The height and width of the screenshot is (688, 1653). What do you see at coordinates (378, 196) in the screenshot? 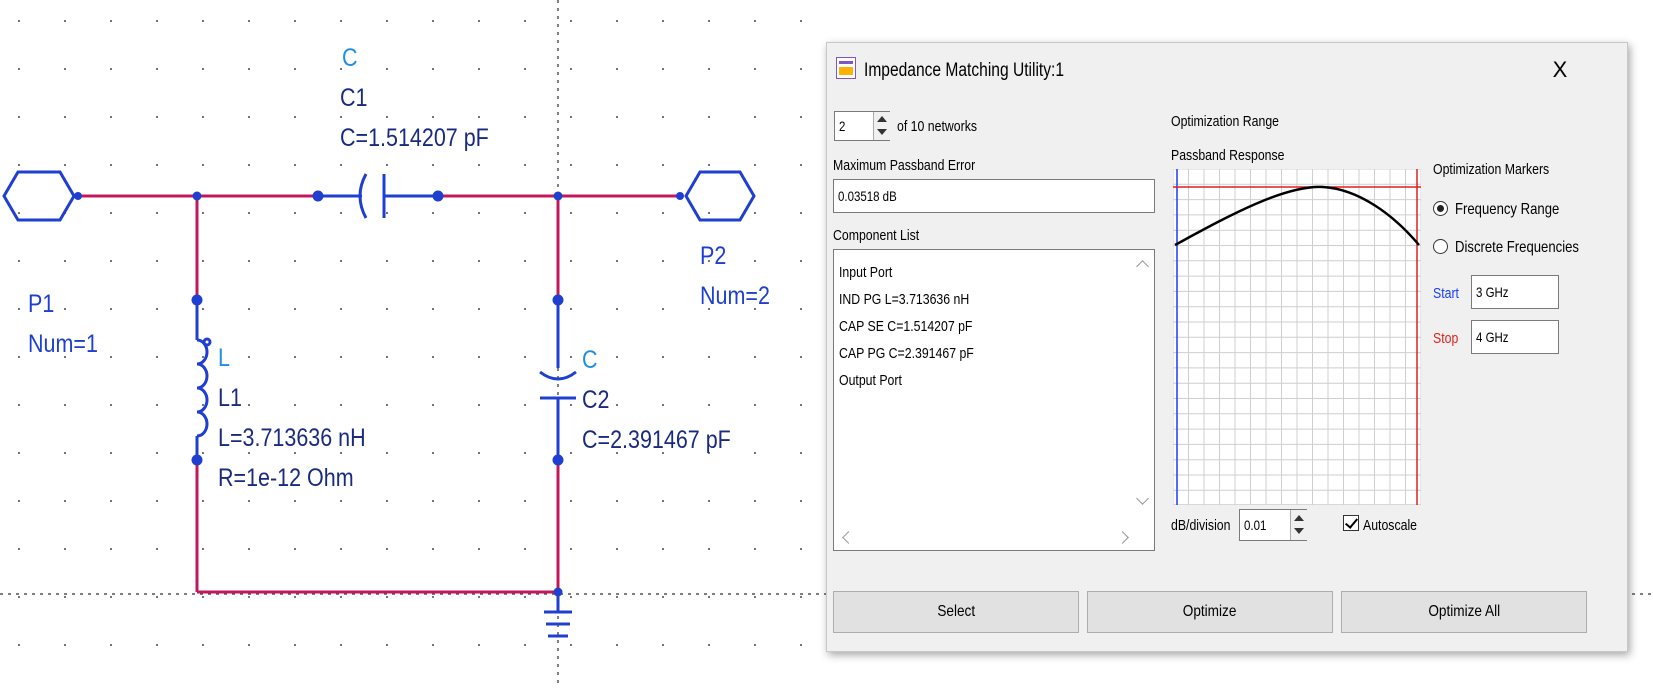
I see `capacitor-c1` at bounding box center [378, 196].